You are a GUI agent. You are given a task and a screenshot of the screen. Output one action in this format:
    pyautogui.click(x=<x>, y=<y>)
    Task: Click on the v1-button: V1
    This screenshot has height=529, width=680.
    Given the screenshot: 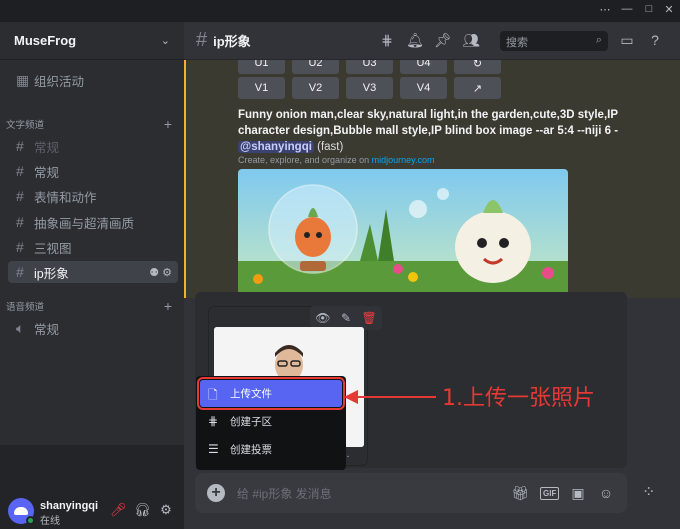 What is the action you would take?
    pyautogui.click(x=261, y=88)
    